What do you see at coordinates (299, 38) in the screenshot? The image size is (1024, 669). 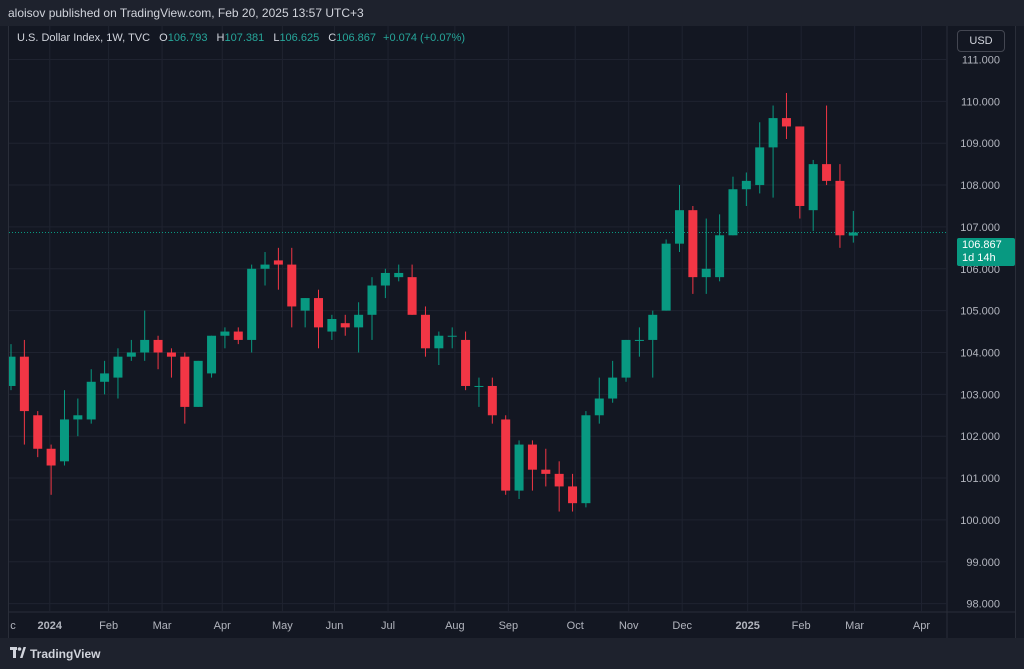 I see `low-value: 106.625` at bounding box center [299, 38].